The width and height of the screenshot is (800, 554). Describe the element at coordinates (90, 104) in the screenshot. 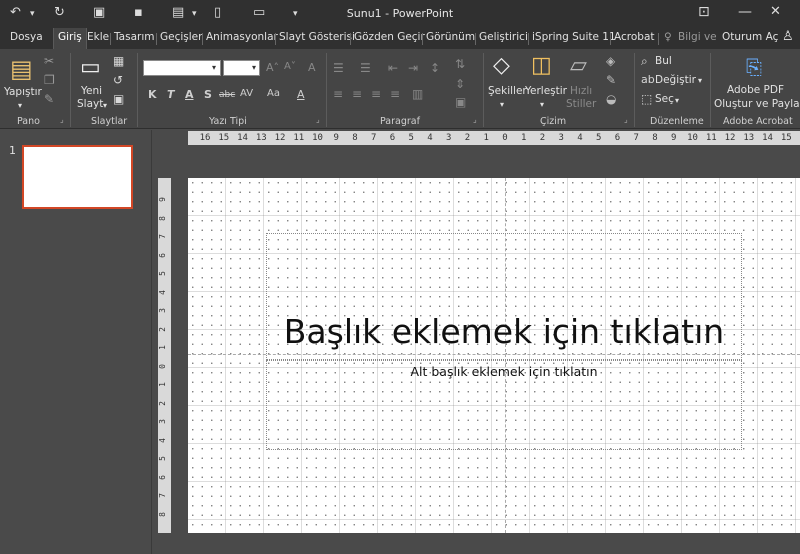

I see `new-slide-button: Slayt` at that location.